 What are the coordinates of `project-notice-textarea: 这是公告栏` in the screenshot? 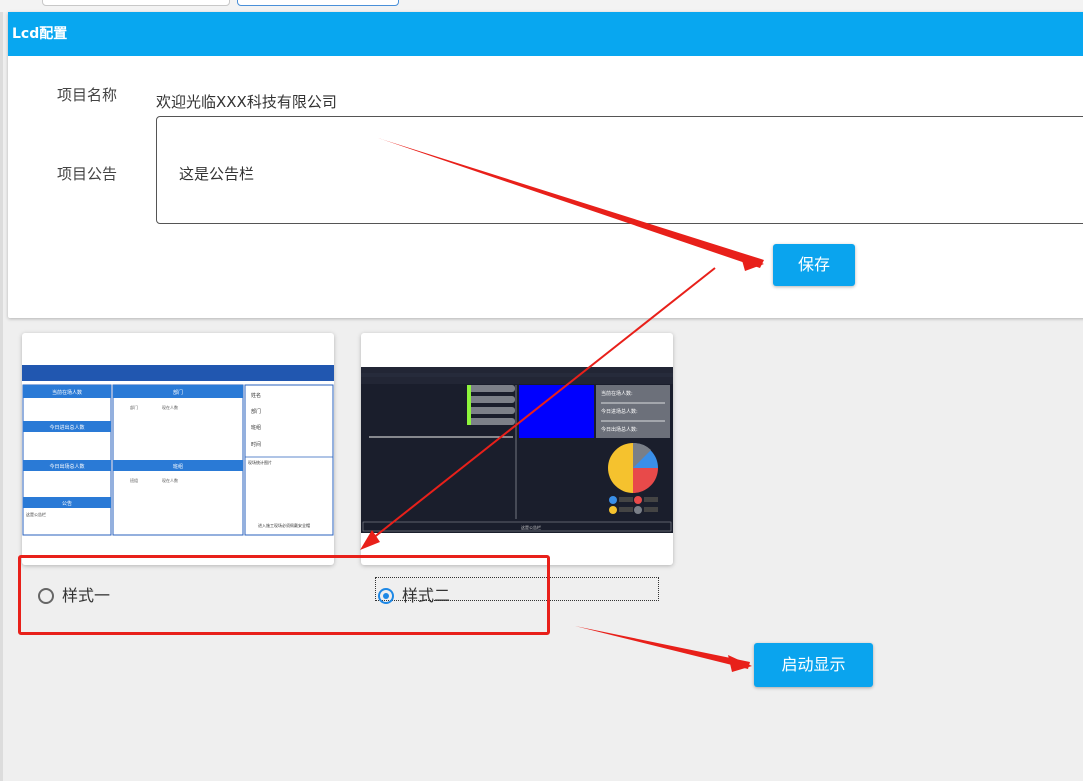 It's located at (619, 170).